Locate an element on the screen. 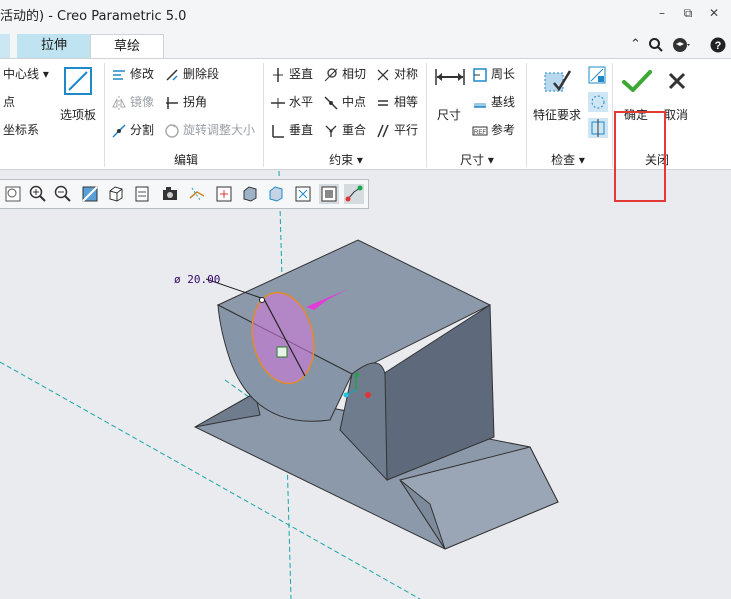 Image resolution: width=731 pixels, height=599 pixels. delete-segment-button: 删除段 is located at coordinates (191, 74).